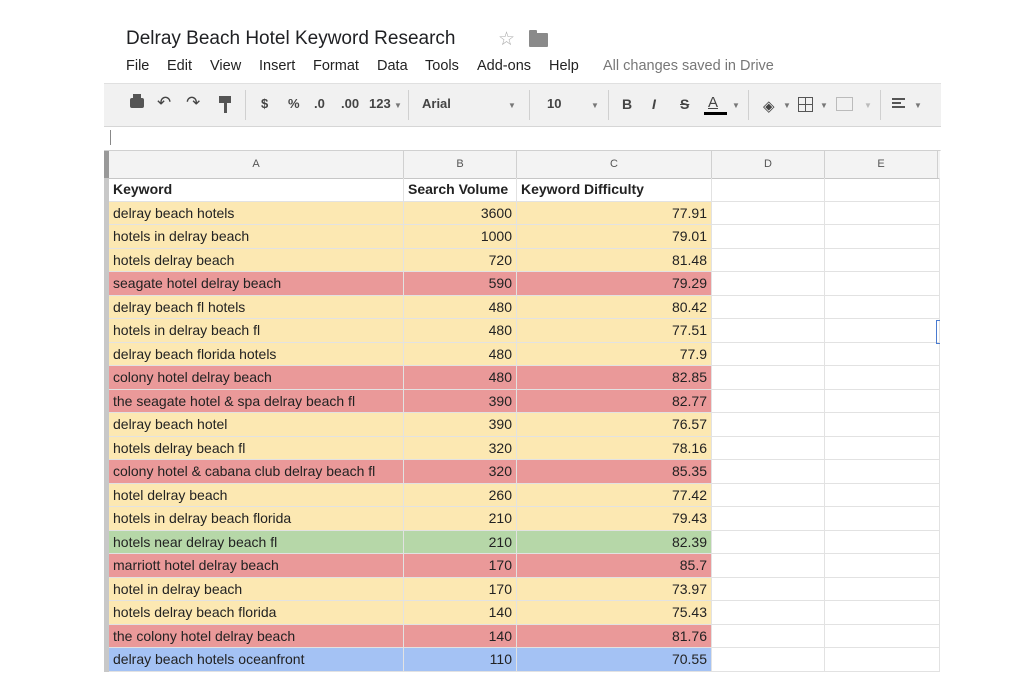 This screenshot has width=1024, height=700. Describe the element at coordinates (768, 164) in the screenshot. I see `column-header-d: D` at that location.